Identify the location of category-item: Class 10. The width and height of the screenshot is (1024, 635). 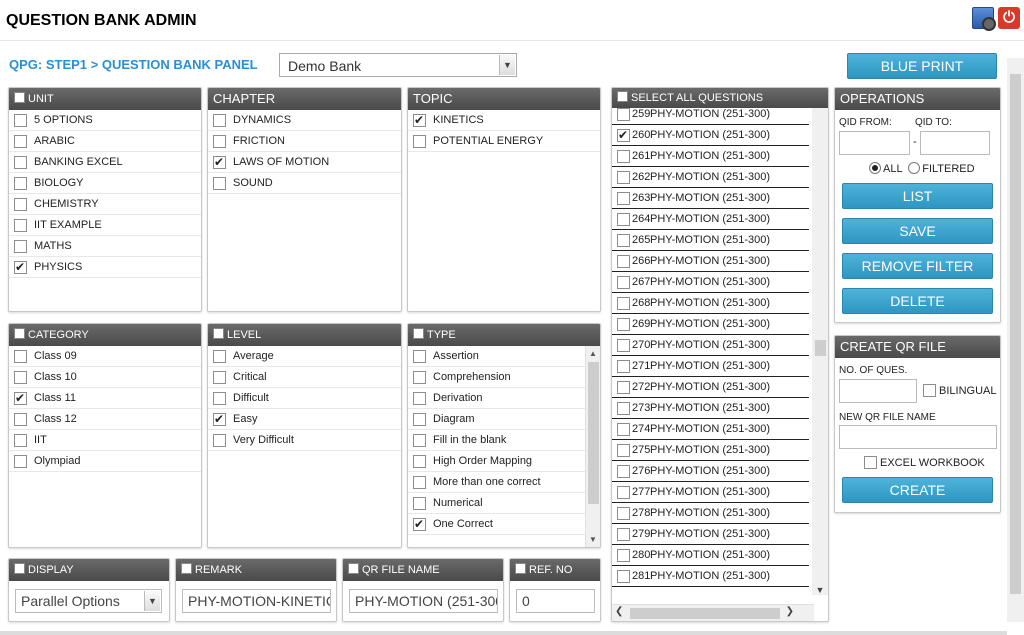
(105, 377).